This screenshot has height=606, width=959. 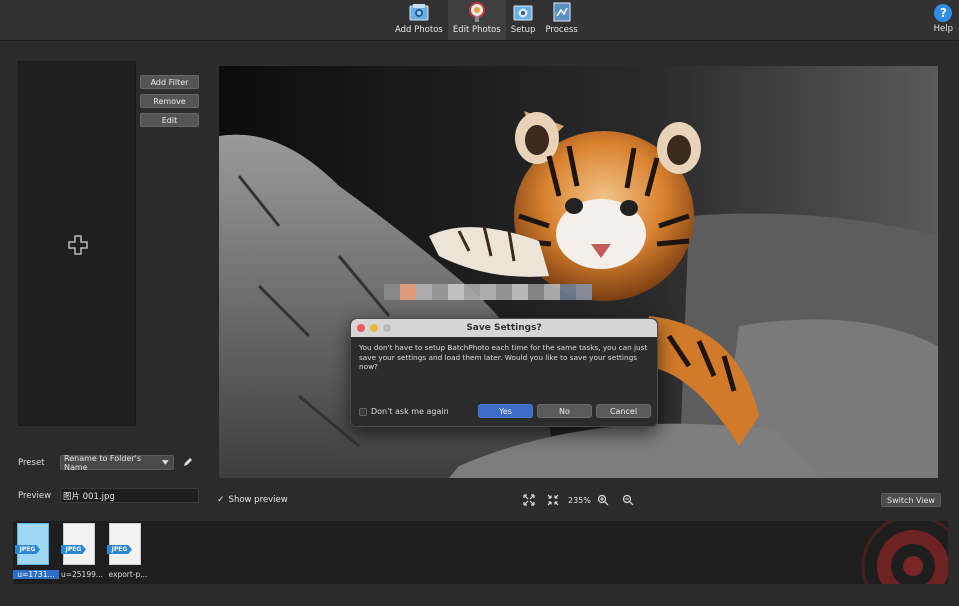 I want to click on no-button: No, so click(x=564, y=411).